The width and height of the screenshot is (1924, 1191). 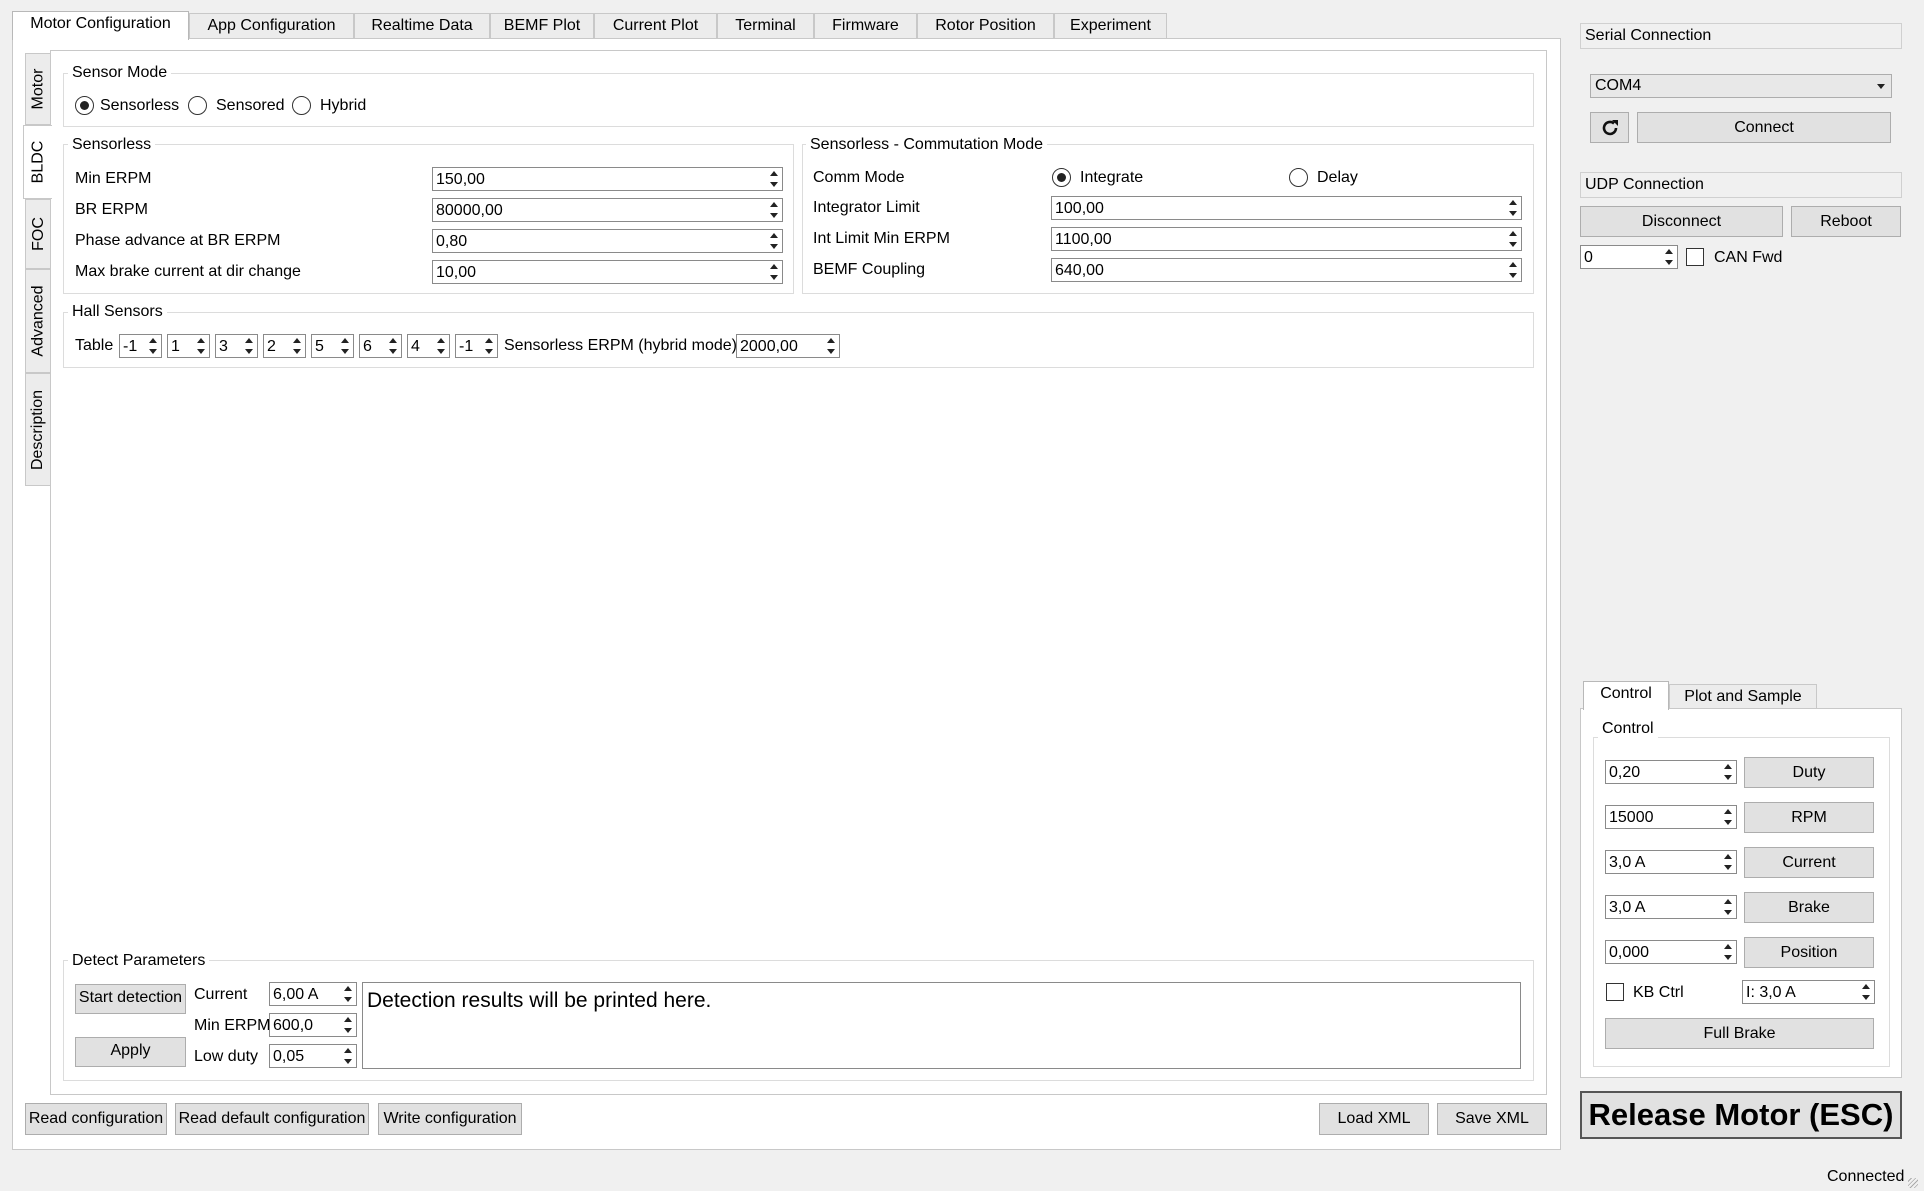 What do you see at coordinates (607, 210) in the screenshot?
I see `br-erpm-spinbox: 80000,00` at bounding box center [607, 210].